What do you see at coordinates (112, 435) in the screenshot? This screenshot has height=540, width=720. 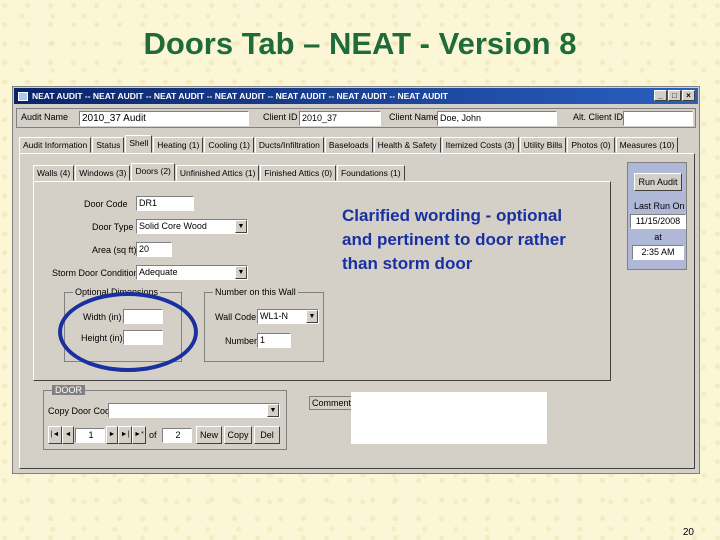 I see `next-record-button: ►` at bounding box center [112, 435].